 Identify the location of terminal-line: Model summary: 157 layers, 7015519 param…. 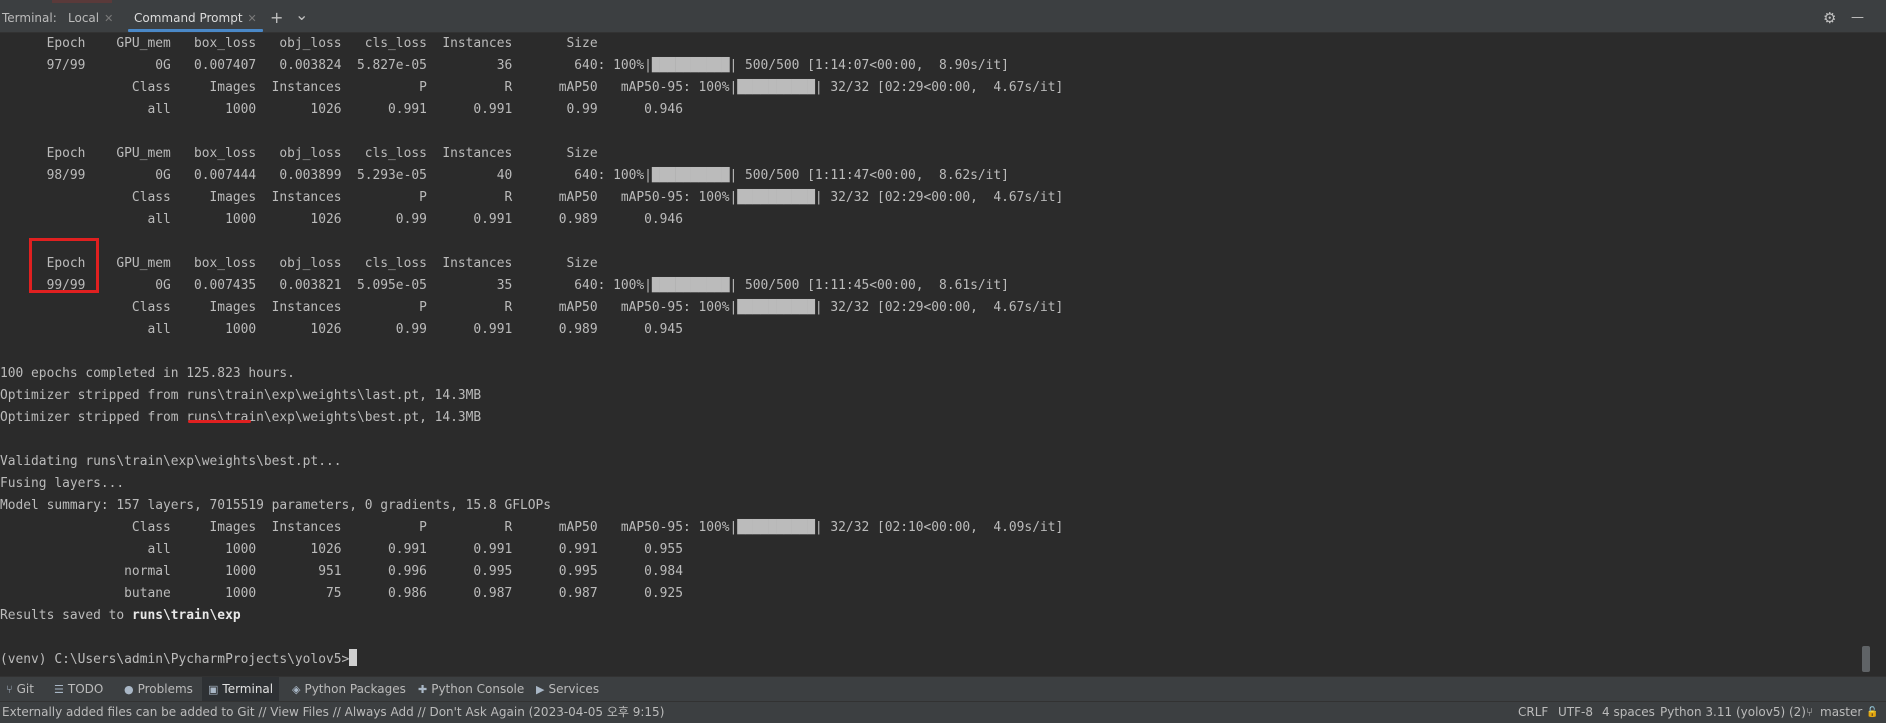
(276, 505).